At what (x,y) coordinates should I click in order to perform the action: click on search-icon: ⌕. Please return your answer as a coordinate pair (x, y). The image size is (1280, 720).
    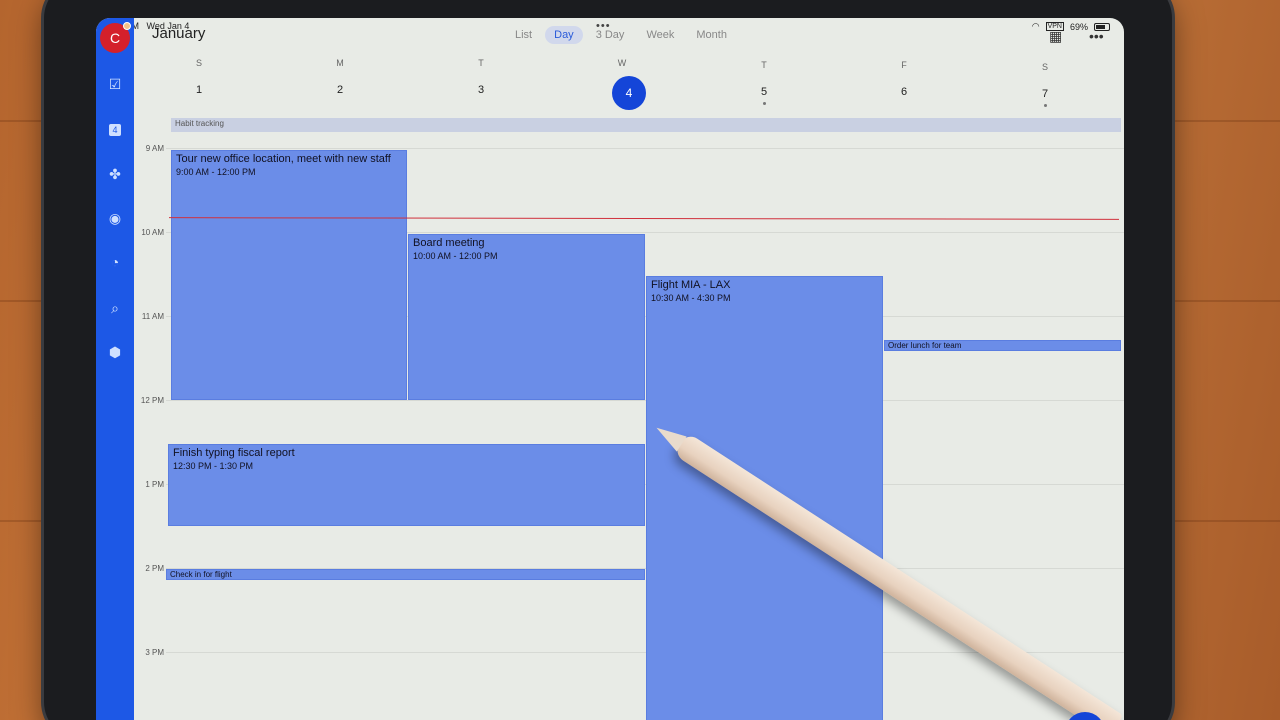
    Looking at the image, I should click on (115, 308).